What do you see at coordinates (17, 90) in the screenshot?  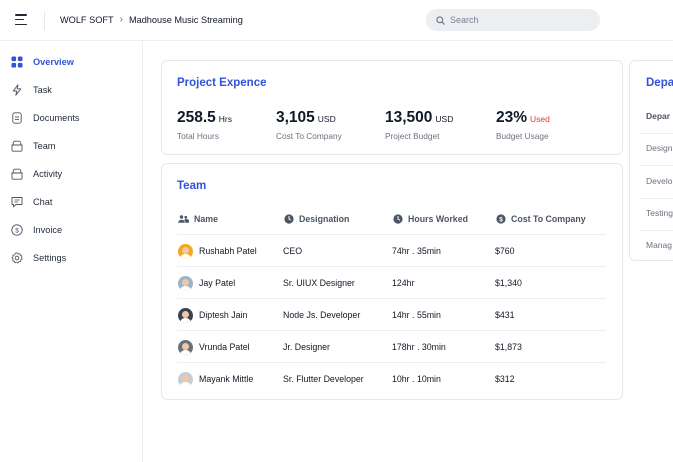 I see `bolt-icon` at bounding box center [17, 90].